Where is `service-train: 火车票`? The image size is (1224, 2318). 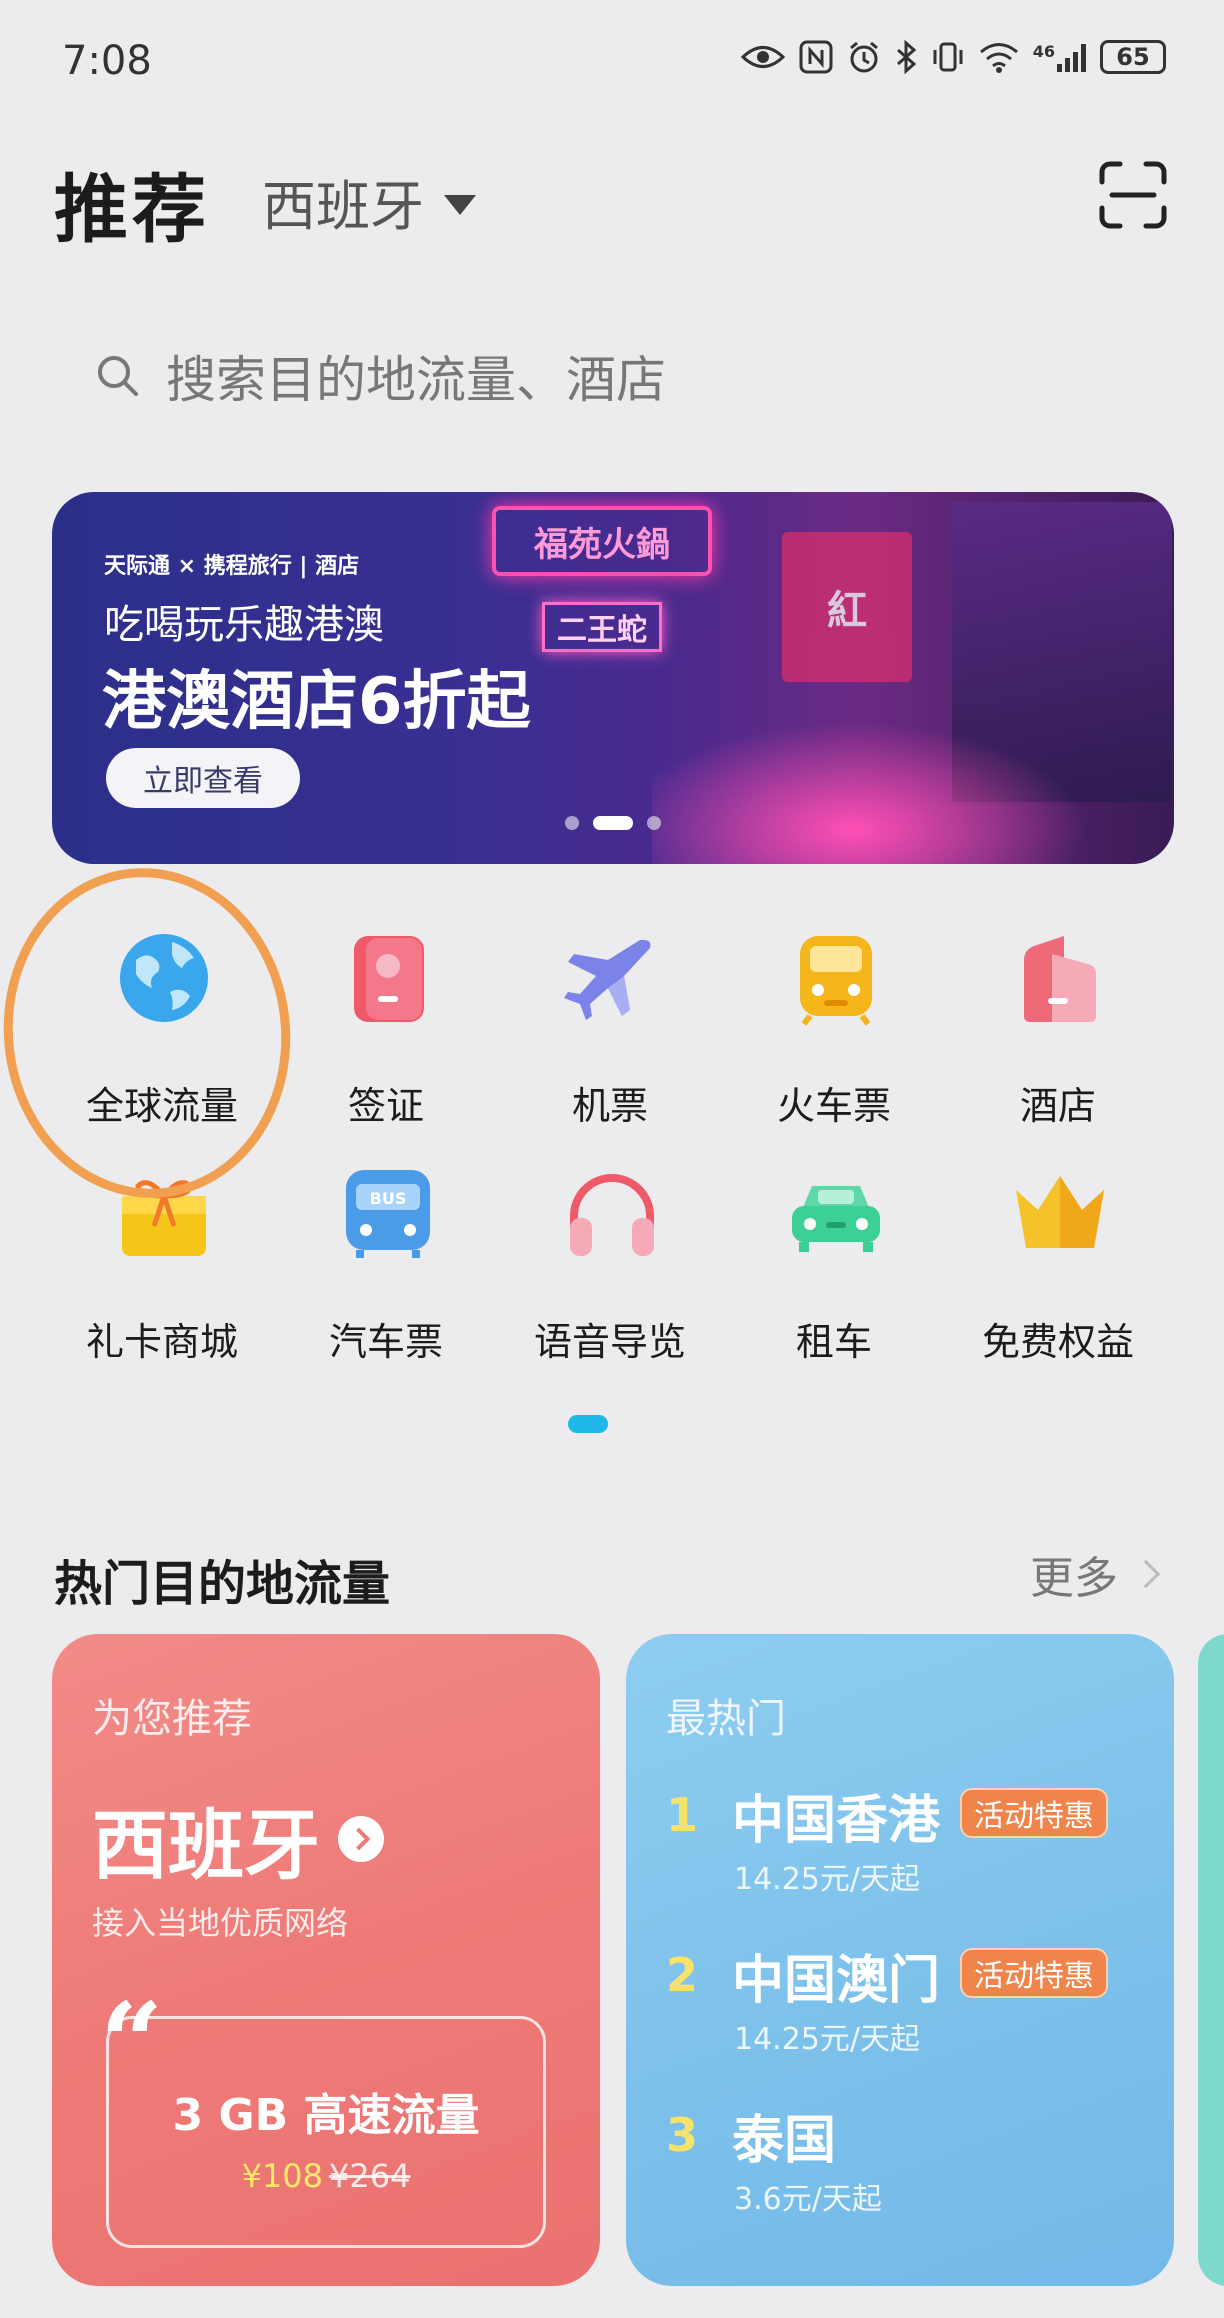
service-train: 火车票 is located at coordinates (834, 1030).